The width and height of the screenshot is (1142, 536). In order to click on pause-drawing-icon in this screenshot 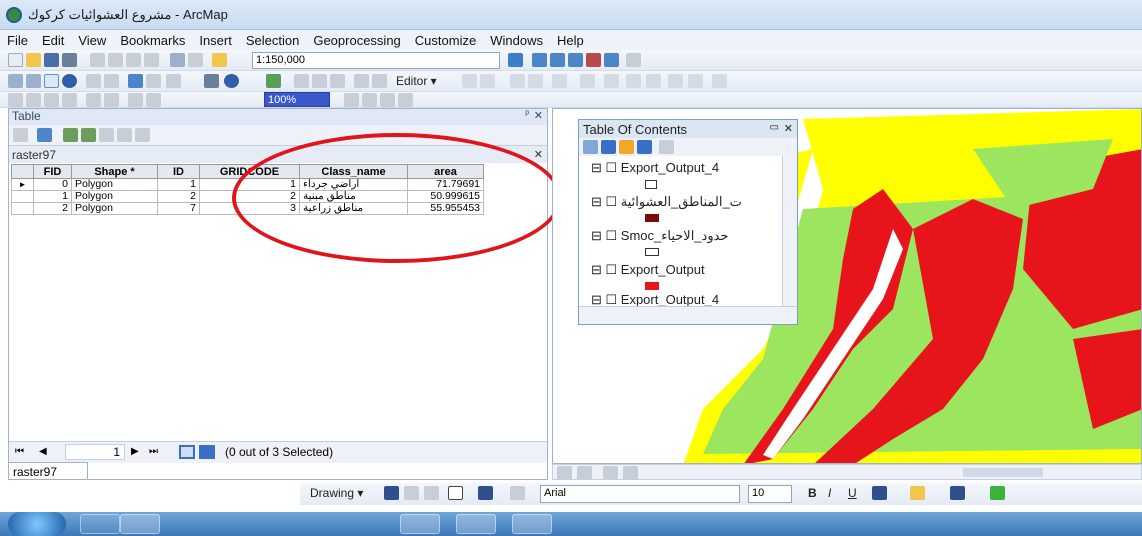, I will do `click(630, 473)`.